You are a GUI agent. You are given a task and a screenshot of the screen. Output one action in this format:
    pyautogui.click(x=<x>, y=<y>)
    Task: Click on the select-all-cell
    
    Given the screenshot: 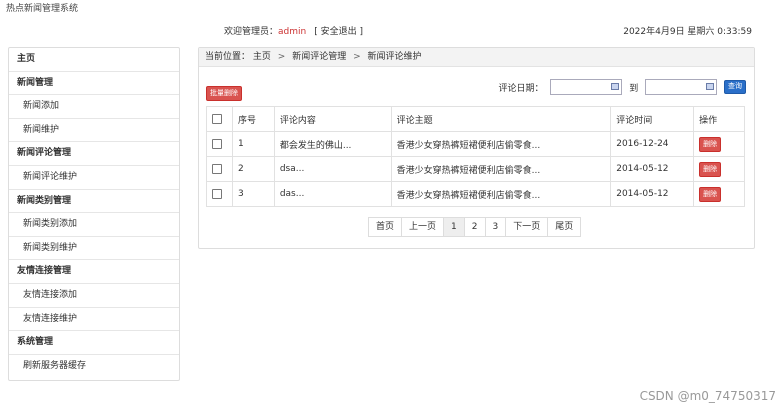 What is the action you would take?
    pyautogui.click(x=219, y=119)
    